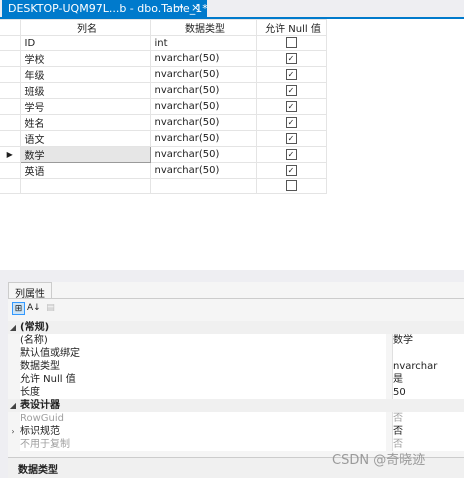 Image resolution: width=464 pixels, height=478 pixels. I want to click on column-name-cell: 学号, so click(85, 106).